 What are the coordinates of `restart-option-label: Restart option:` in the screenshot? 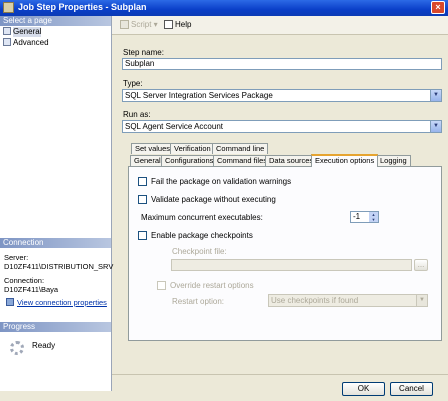 It's located at (198, 301).